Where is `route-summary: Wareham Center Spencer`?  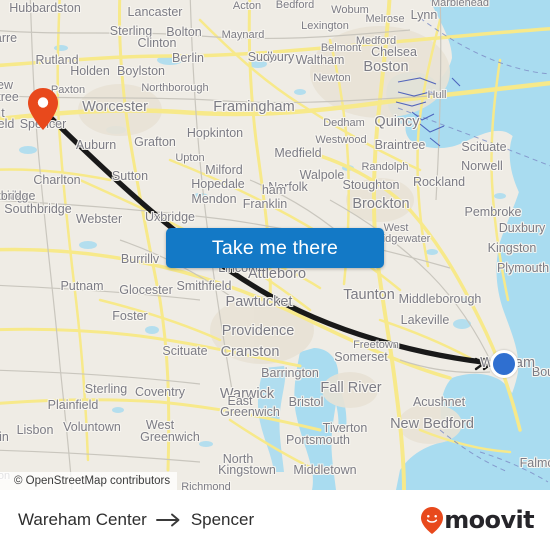
route-summary: Wareham Center Spencer is located at coordinates (136, 520).